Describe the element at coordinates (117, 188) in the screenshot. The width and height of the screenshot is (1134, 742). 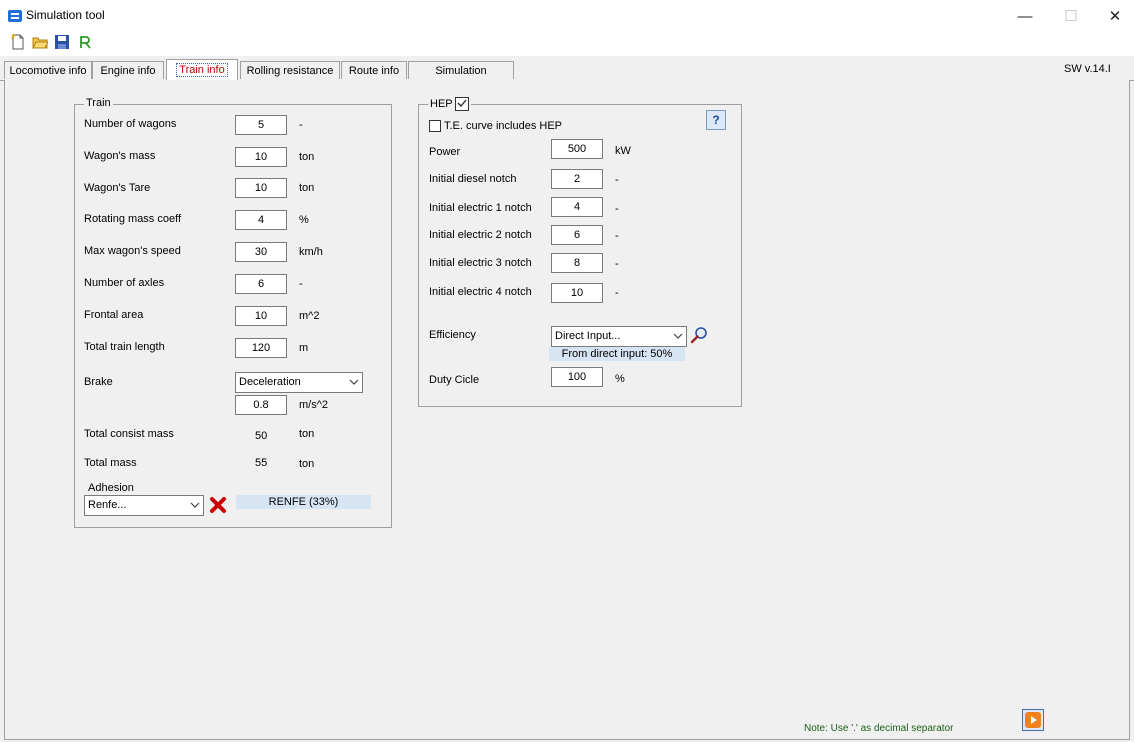
I see `wagon-tare-label: Wagon's Tare` at that location.